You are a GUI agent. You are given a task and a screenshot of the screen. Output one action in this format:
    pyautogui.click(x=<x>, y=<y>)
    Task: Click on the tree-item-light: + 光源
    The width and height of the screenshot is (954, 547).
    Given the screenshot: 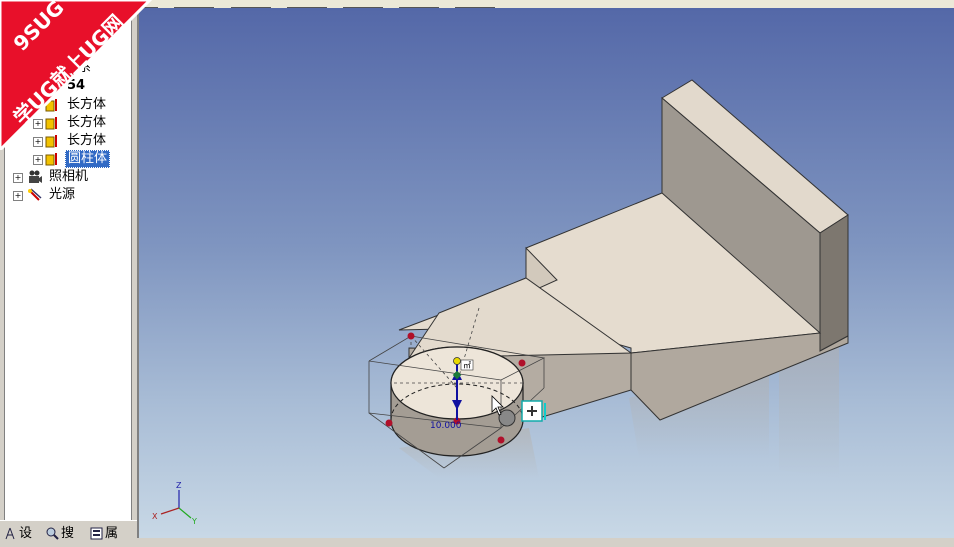 What is the action you would take?
    pyautogui.click(x=69, y=195)
    